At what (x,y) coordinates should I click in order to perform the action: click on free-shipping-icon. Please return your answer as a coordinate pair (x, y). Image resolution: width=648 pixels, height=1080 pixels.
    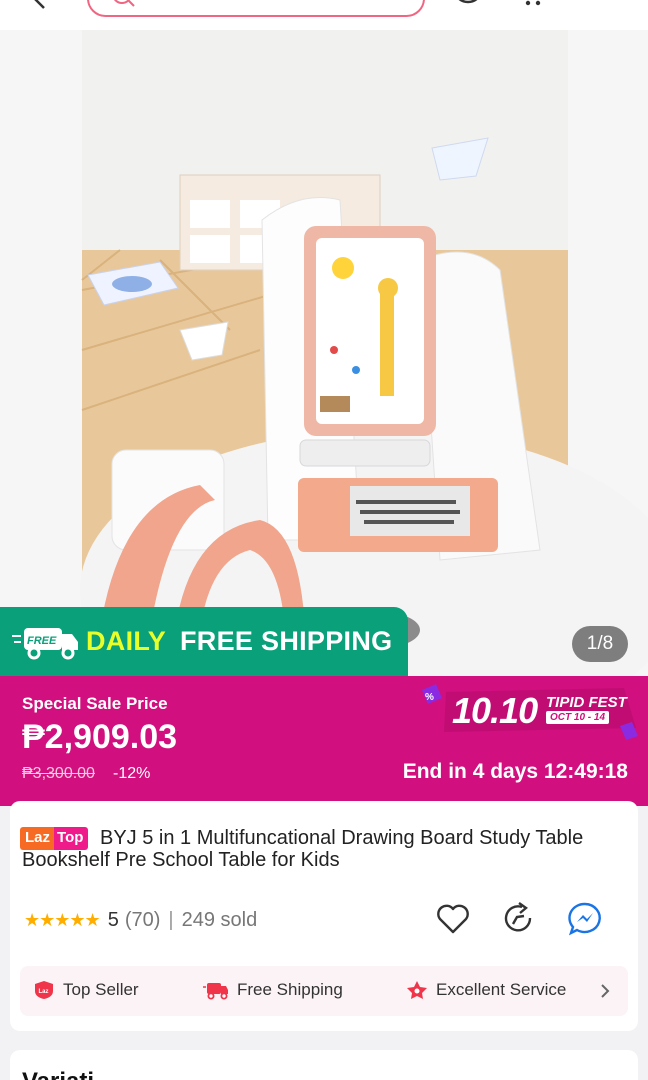
    Looking at the image, I should click on (215, 991).